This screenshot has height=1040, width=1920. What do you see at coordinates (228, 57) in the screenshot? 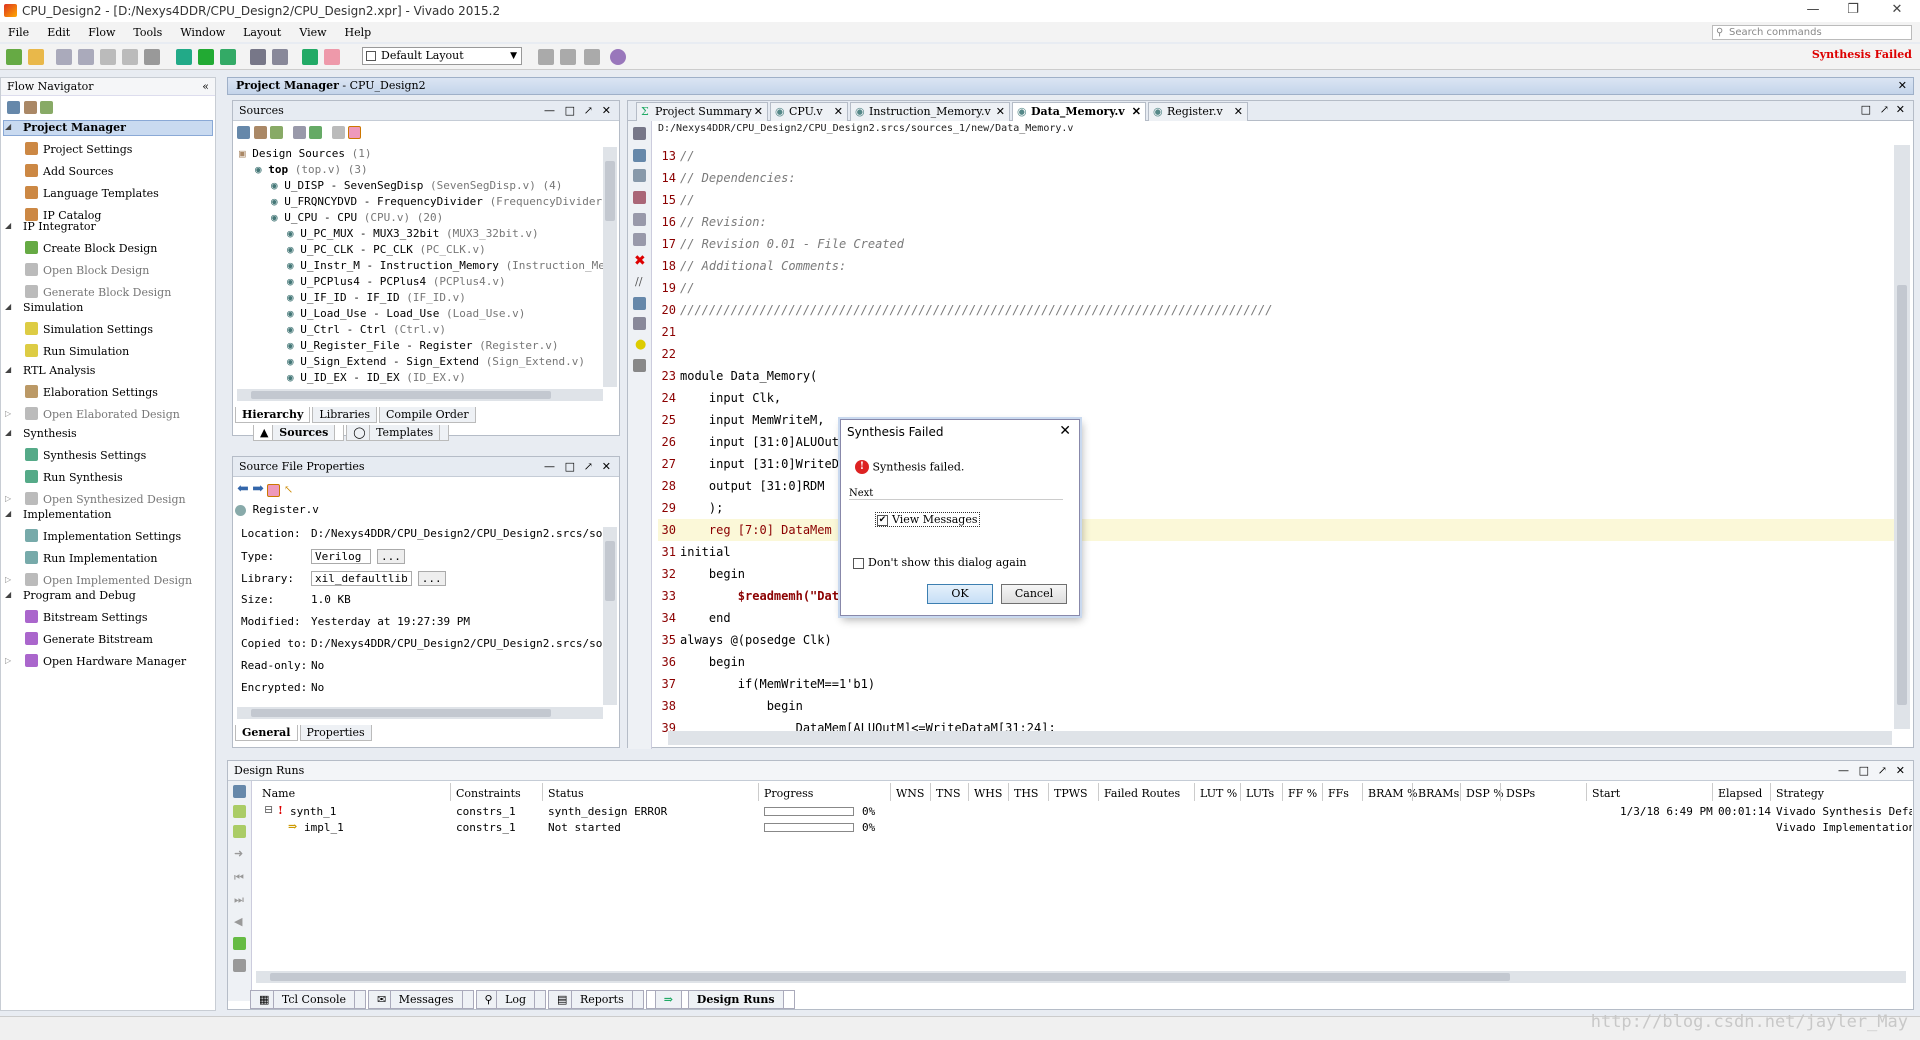
I see `run-implementation-icon` at bounding box center [228, 57].